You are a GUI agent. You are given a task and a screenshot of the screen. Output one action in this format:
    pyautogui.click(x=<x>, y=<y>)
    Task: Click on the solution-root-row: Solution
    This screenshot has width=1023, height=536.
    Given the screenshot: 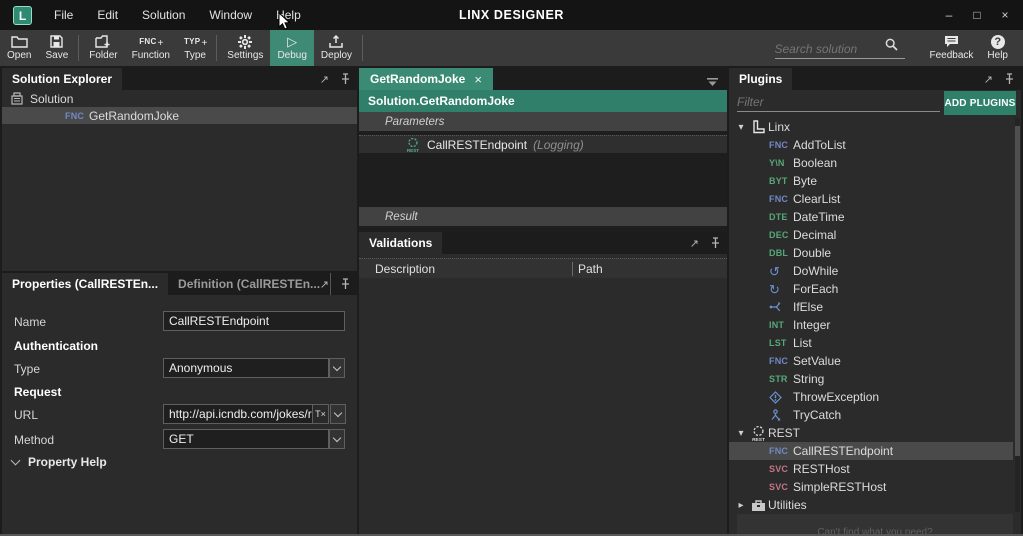 What is the action you would take?
    pyautogui.click(x=179, y=98)
    